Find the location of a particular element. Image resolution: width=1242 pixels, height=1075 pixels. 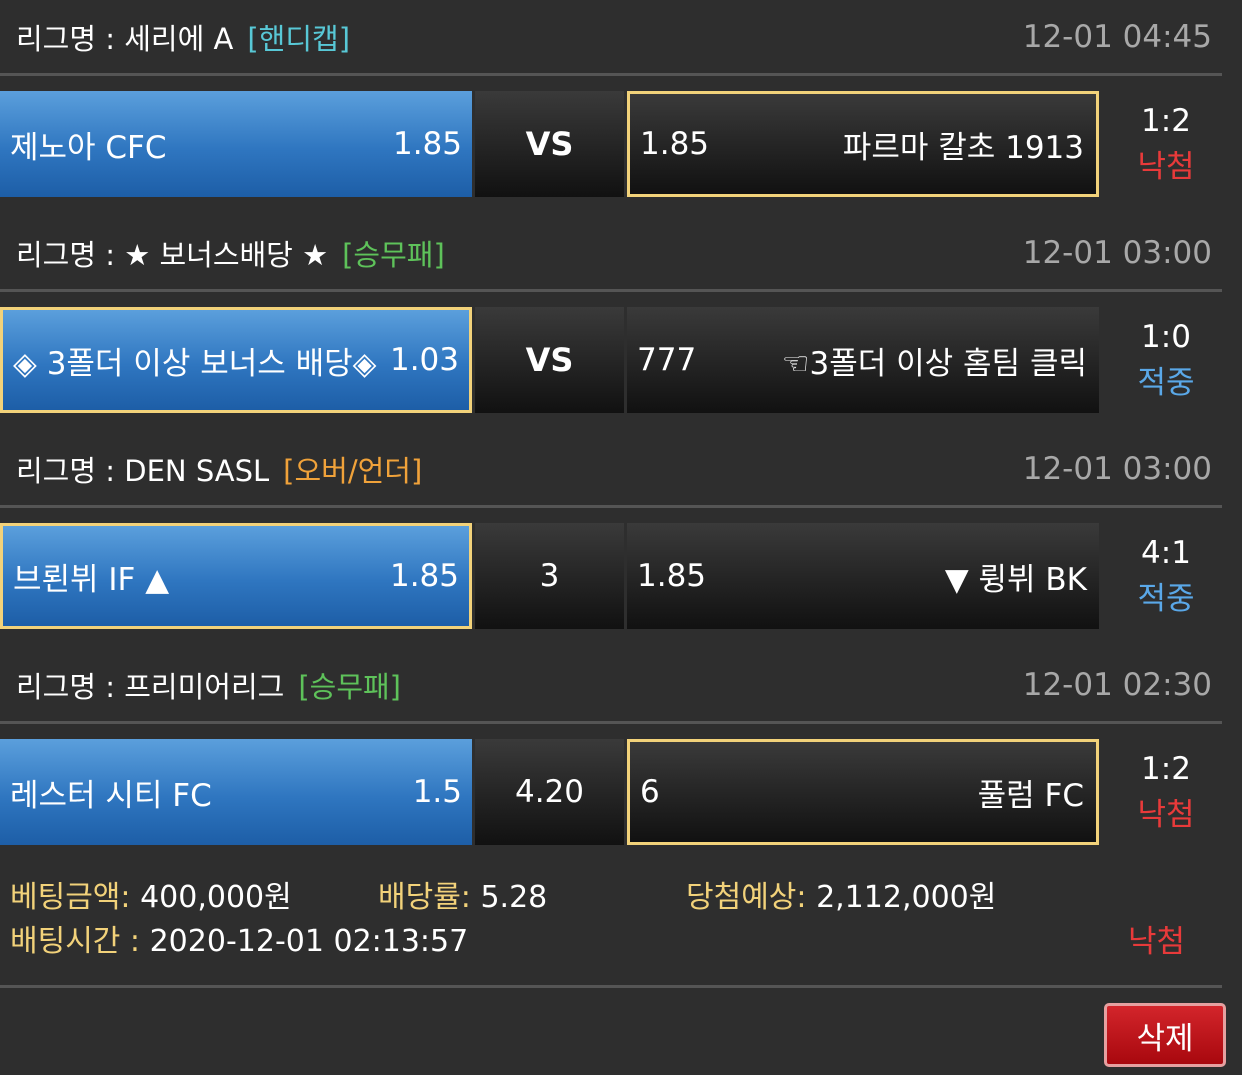

expected-win: 당첨예상: 2,112,000원 is located at coordinates (841, 894).